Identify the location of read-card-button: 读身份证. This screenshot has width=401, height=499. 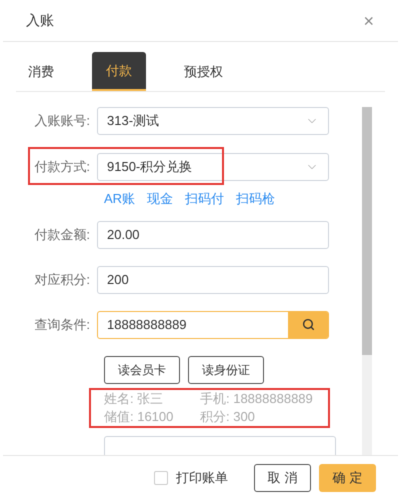
(226, 370).